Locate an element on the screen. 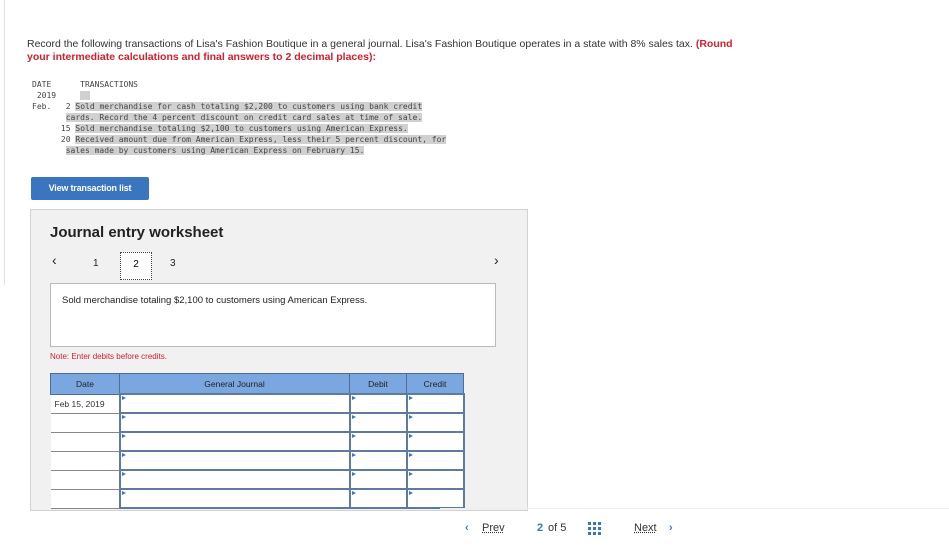 The width and height of the screenshot is (949, 551). page-1-tab: 1 is located at coordinates (96, 263).